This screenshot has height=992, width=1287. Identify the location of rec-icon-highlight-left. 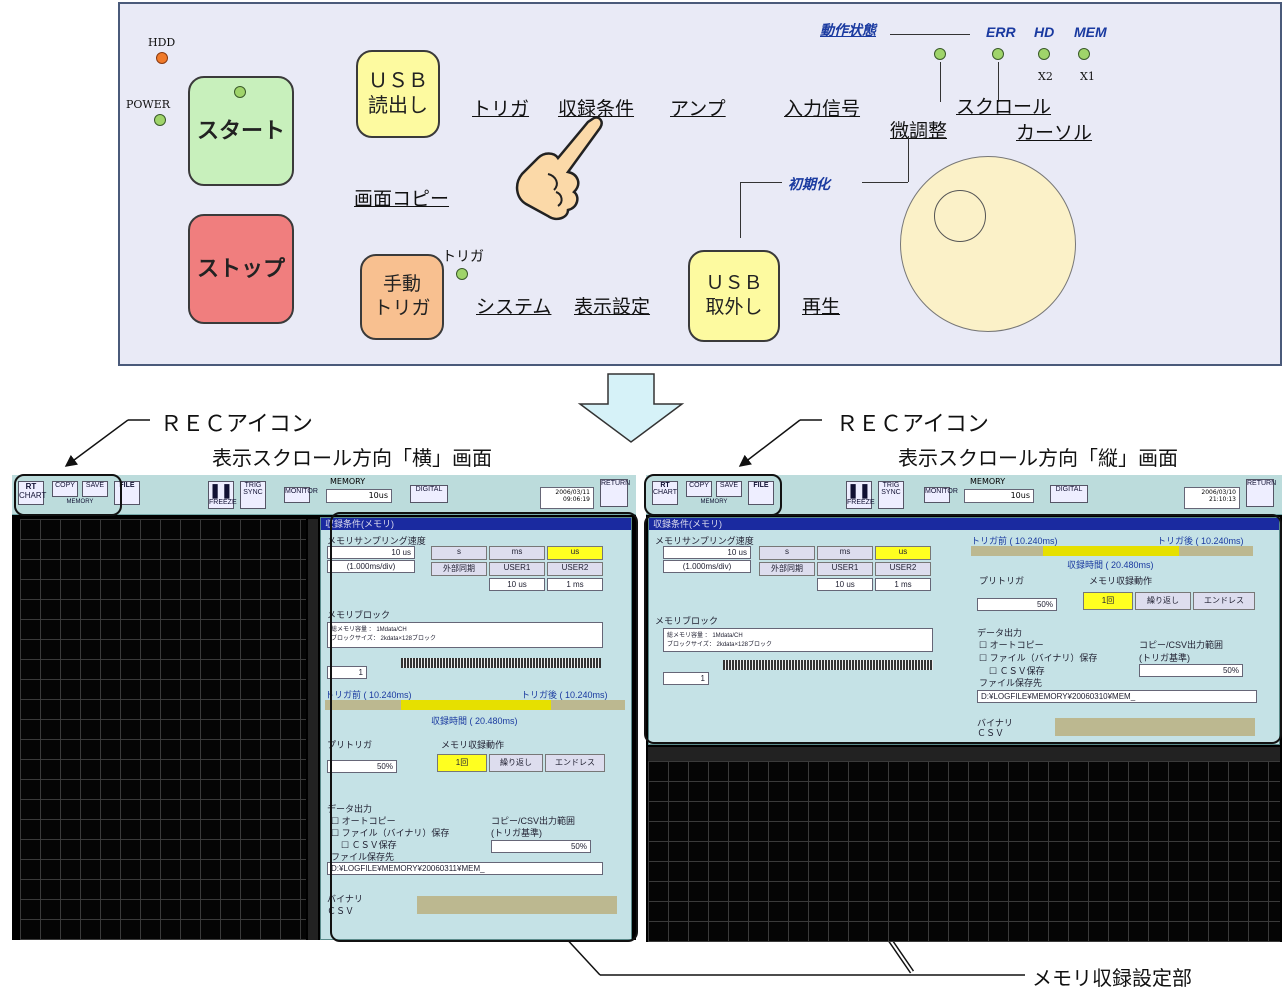
(68, 495).